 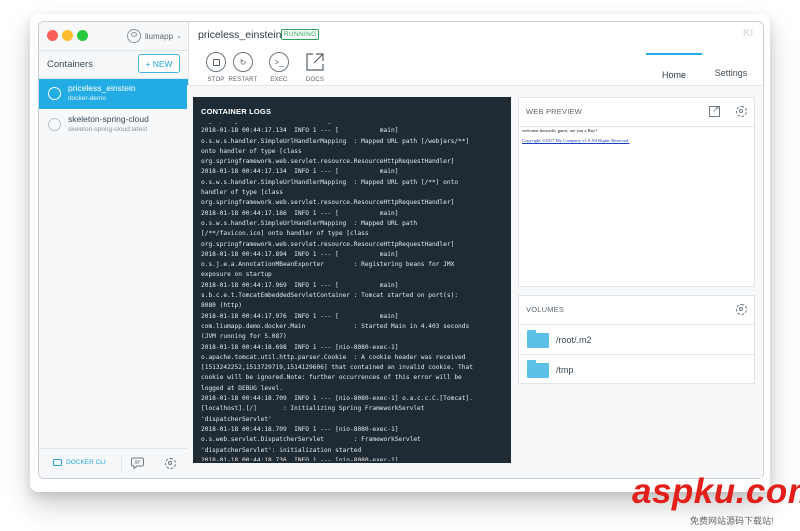 I want to click on tab-settings: Settings, so click(x=731, y=69).